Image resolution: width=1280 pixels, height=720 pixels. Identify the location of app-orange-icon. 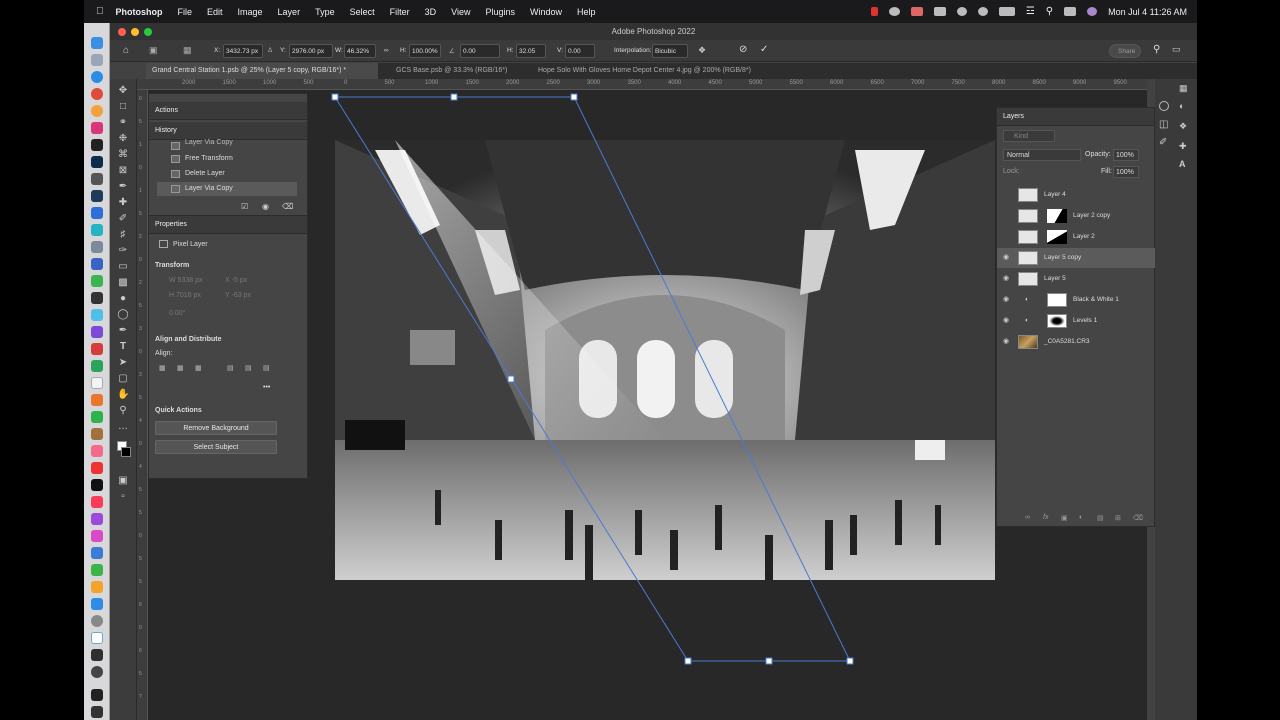
(97, 400).